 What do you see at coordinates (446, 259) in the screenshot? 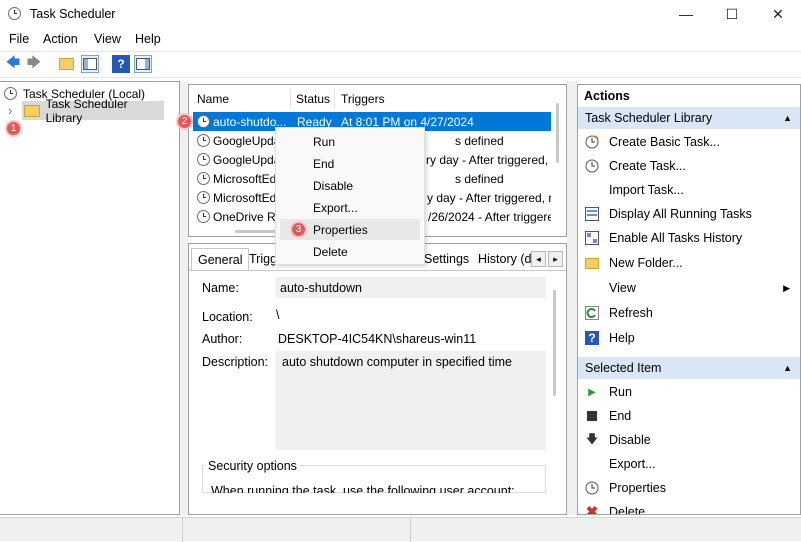
I see `tab-settings: Settings` at bounding box center [446, 259].